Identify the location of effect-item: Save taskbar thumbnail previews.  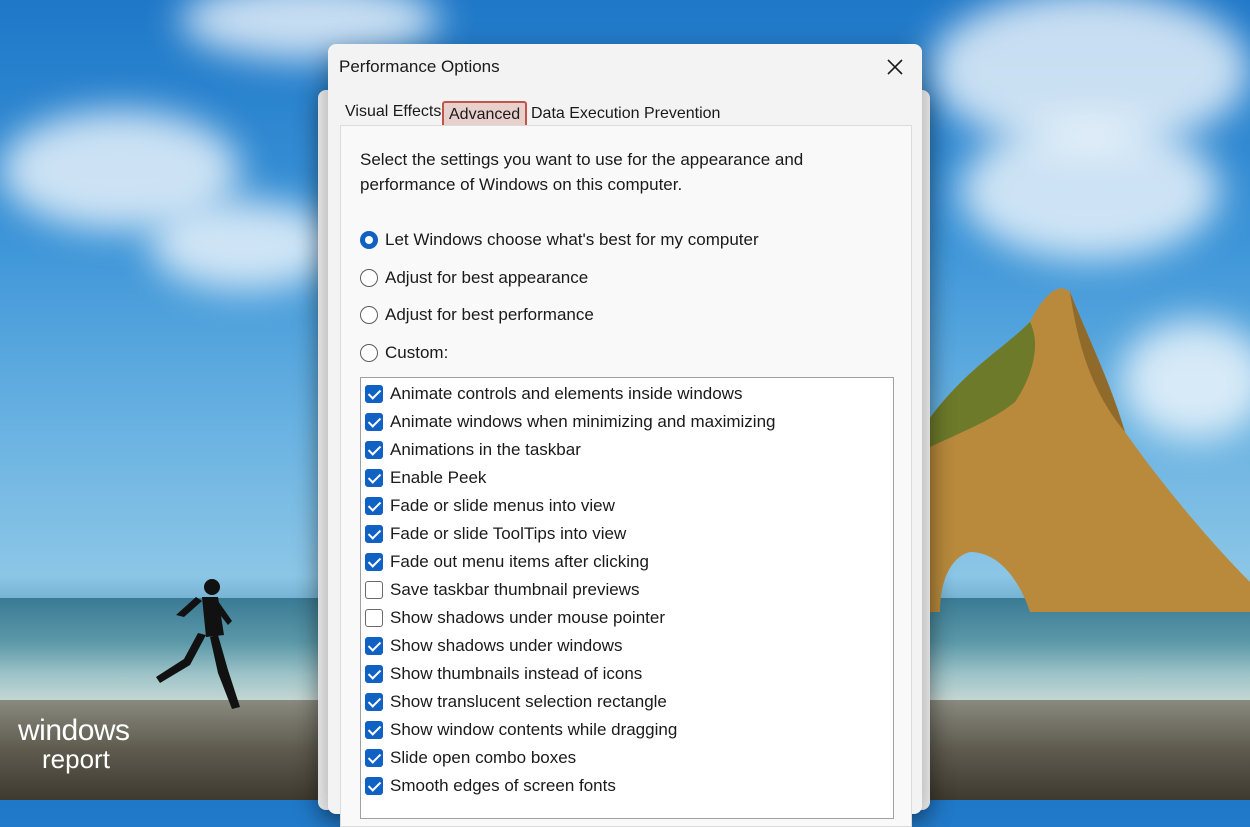
(502, 590).